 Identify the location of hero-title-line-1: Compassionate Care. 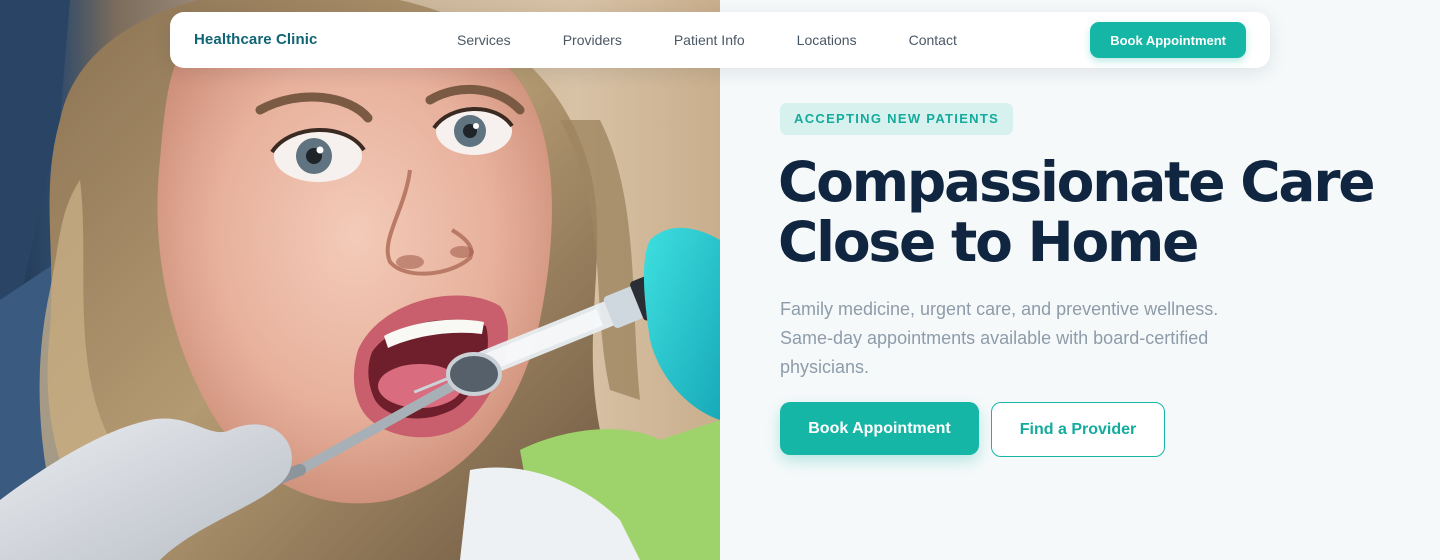
(1077, 182).